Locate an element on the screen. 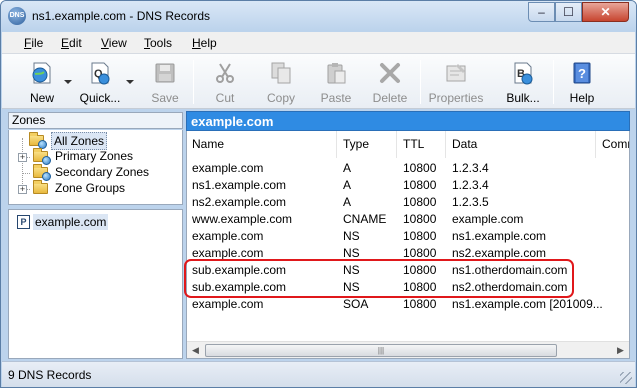 The width and height of the screenshot is (637, 388). record-data: example.com is located at coordinates (488, 219).